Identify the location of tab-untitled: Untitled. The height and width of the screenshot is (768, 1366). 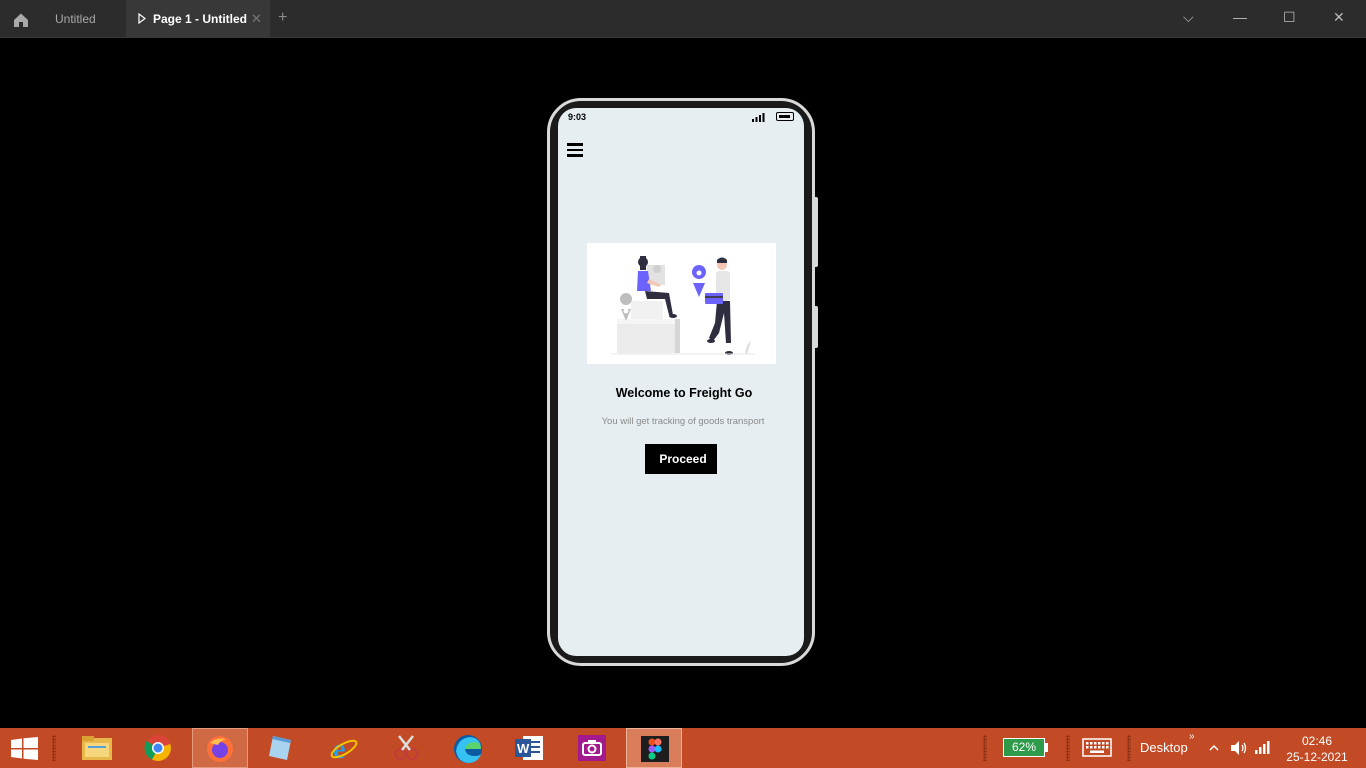
(75, 19).